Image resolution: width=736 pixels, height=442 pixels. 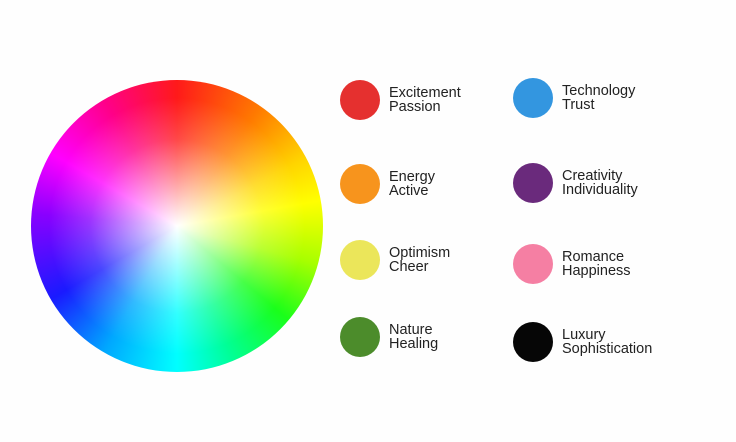 I want to click on legend-item-romance: Romance Happiness, so click(x=572, y=264).